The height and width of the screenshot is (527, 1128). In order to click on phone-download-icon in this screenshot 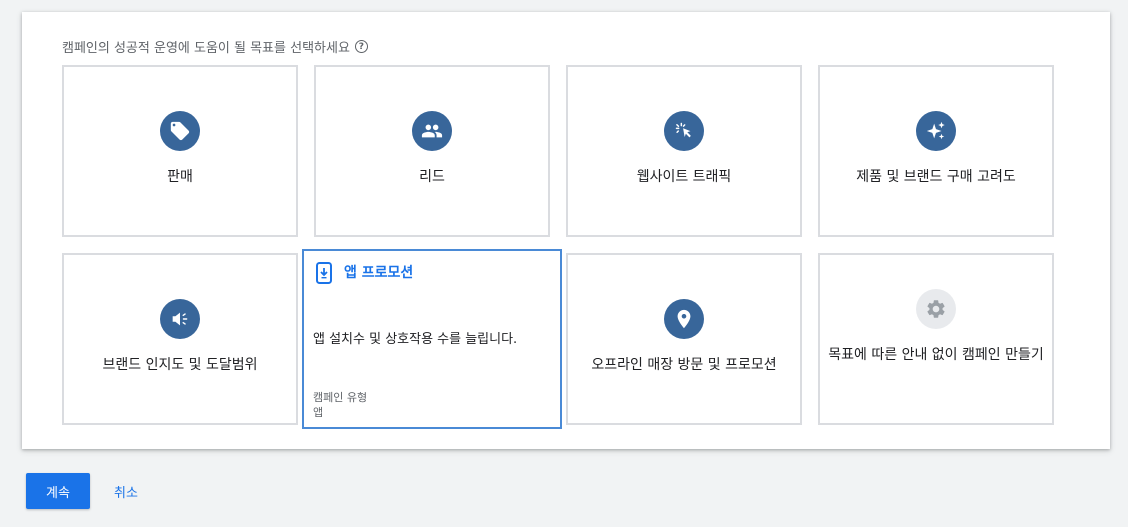, I will do `click(324, 273)`.